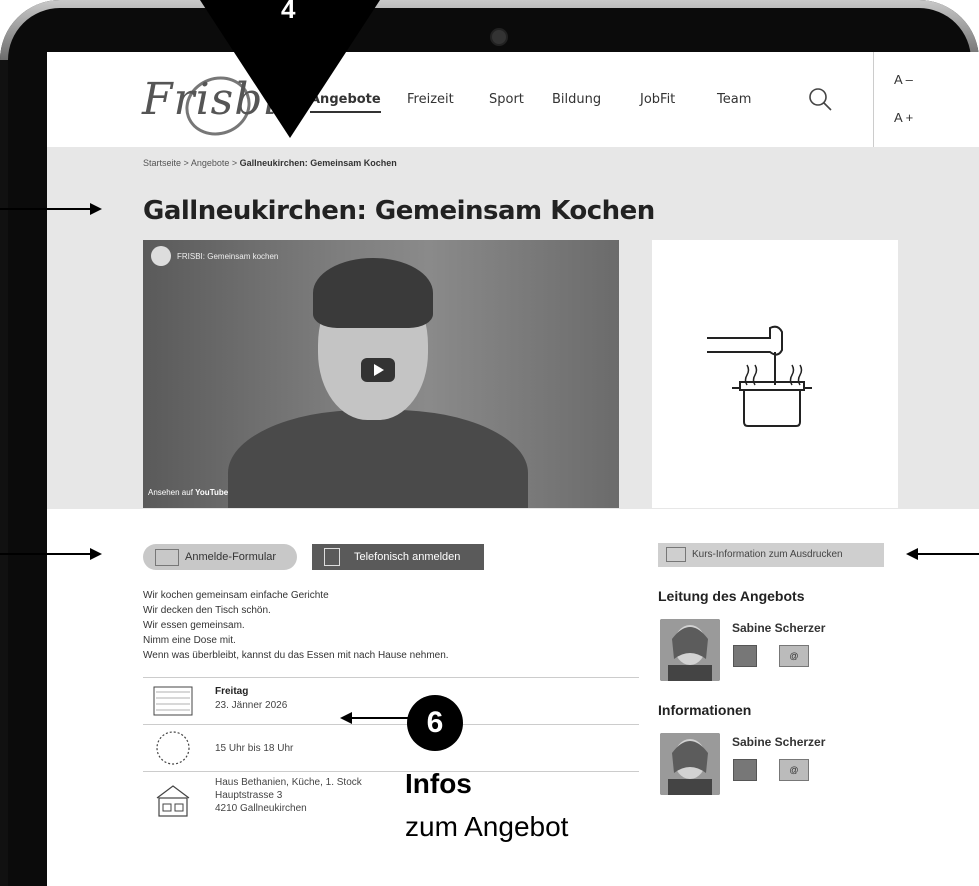 Image resolution: width=979 pixels, height=886 pixels. What do you see at coordinates (288, 782) in the screenshot?
I see `location-line-1: Haus Bethanien, Küche, 1. Stock` at bounding box center [288, 782].